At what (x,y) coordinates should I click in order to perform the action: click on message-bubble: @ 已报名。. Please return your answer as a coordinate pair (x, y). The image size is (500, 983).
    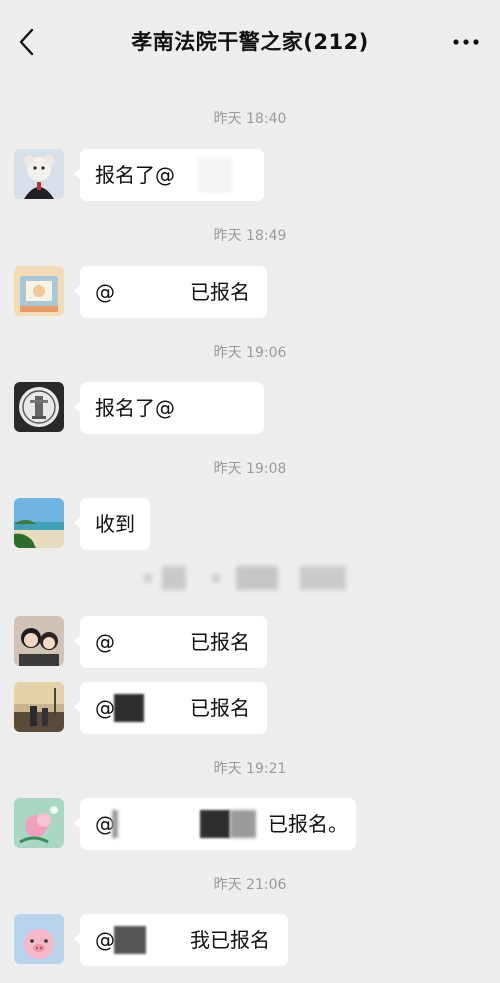
    Looking at the image, I should click on (215, 824).